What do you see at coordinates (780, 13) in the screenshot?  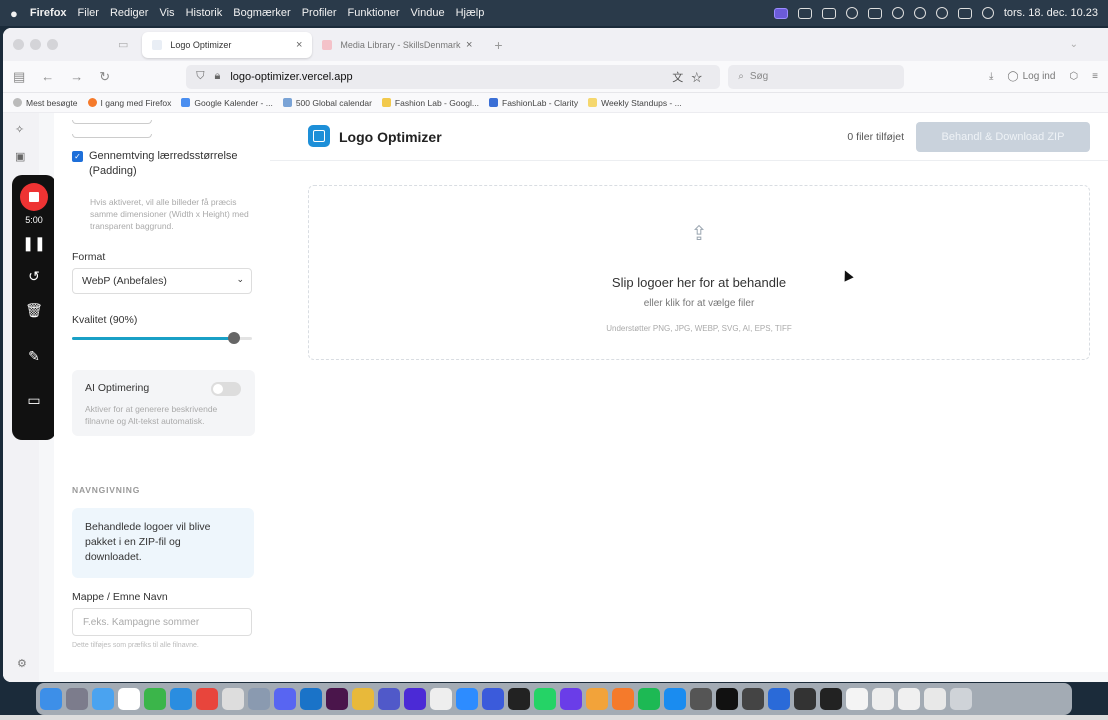 I see `screen-record-icon` at bounding box center [780, 13].